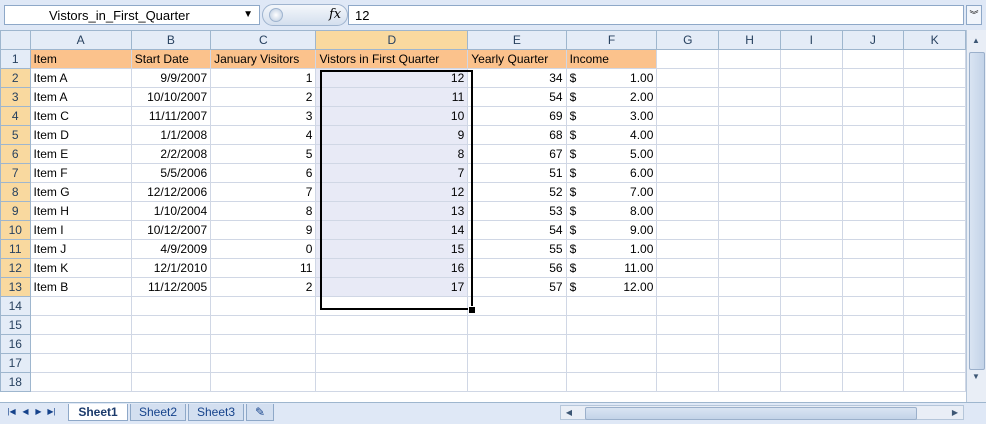 Image resolution: width=986 pixels, height=424 pixels. I want to click on row-header: 15, so click(15, 325).